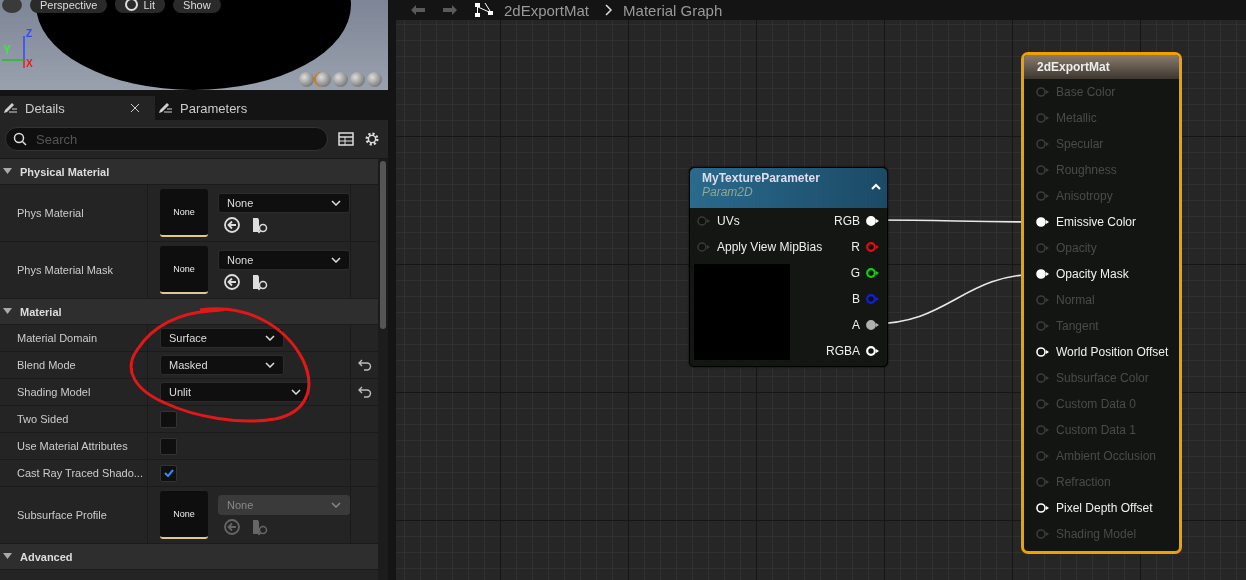  I want to click on section-header: Physical Material, so click(189, 172).